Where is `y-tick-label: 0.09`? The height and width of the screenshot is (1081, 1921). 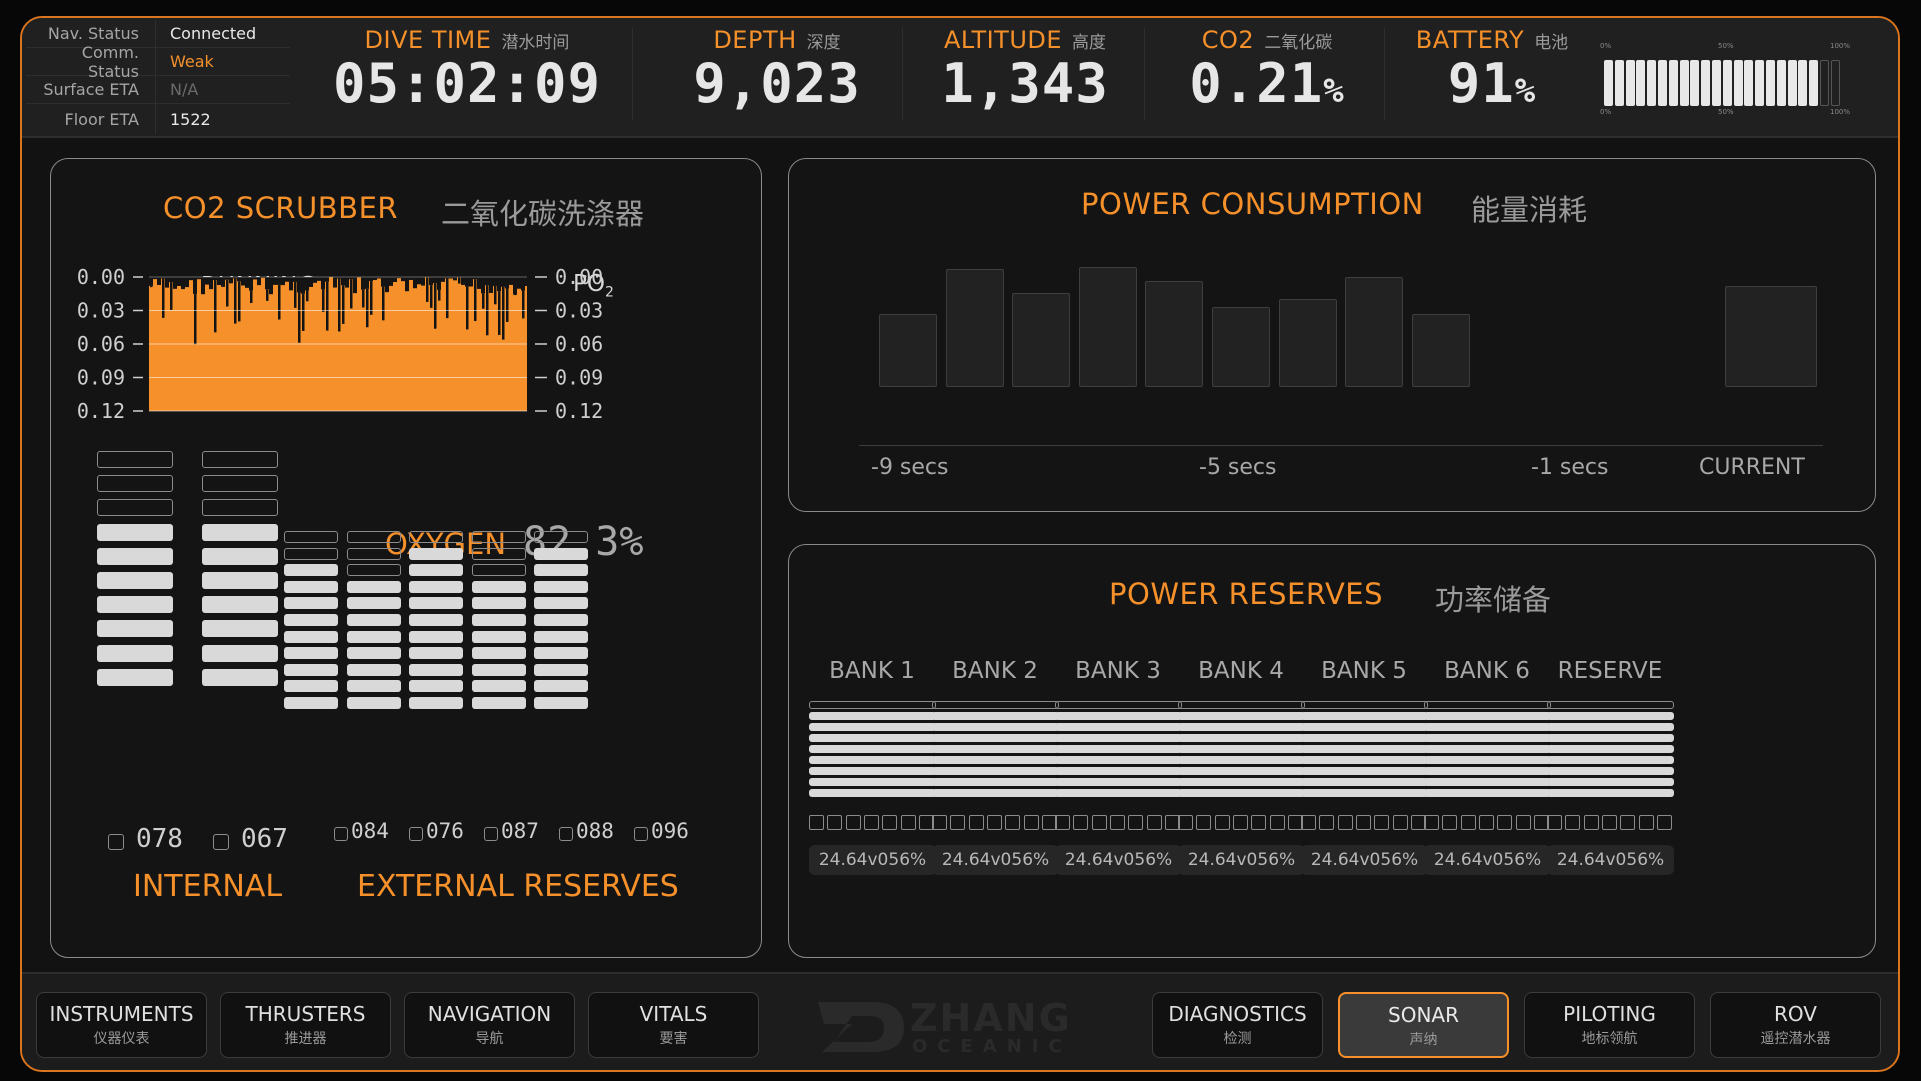
y-tick-label: 0.09 is located at coordinates (101, 378).